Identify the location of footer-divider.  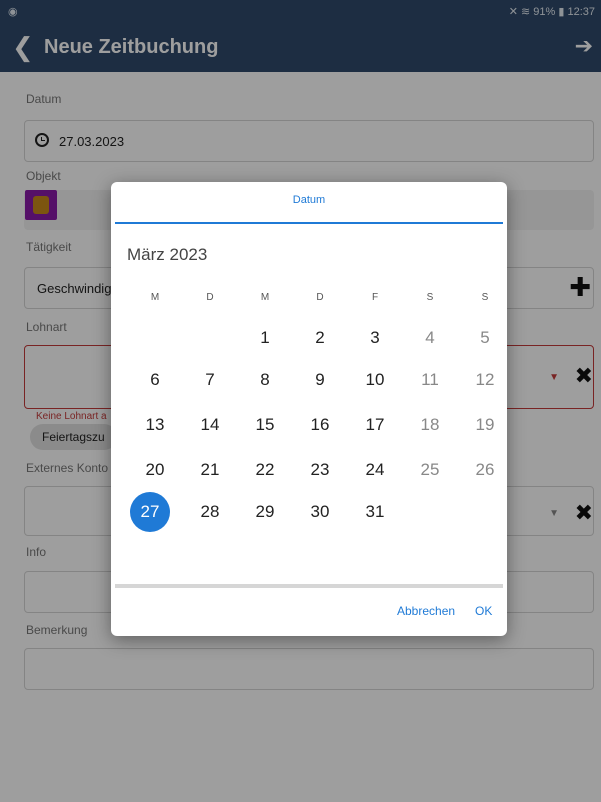
(309, 586).